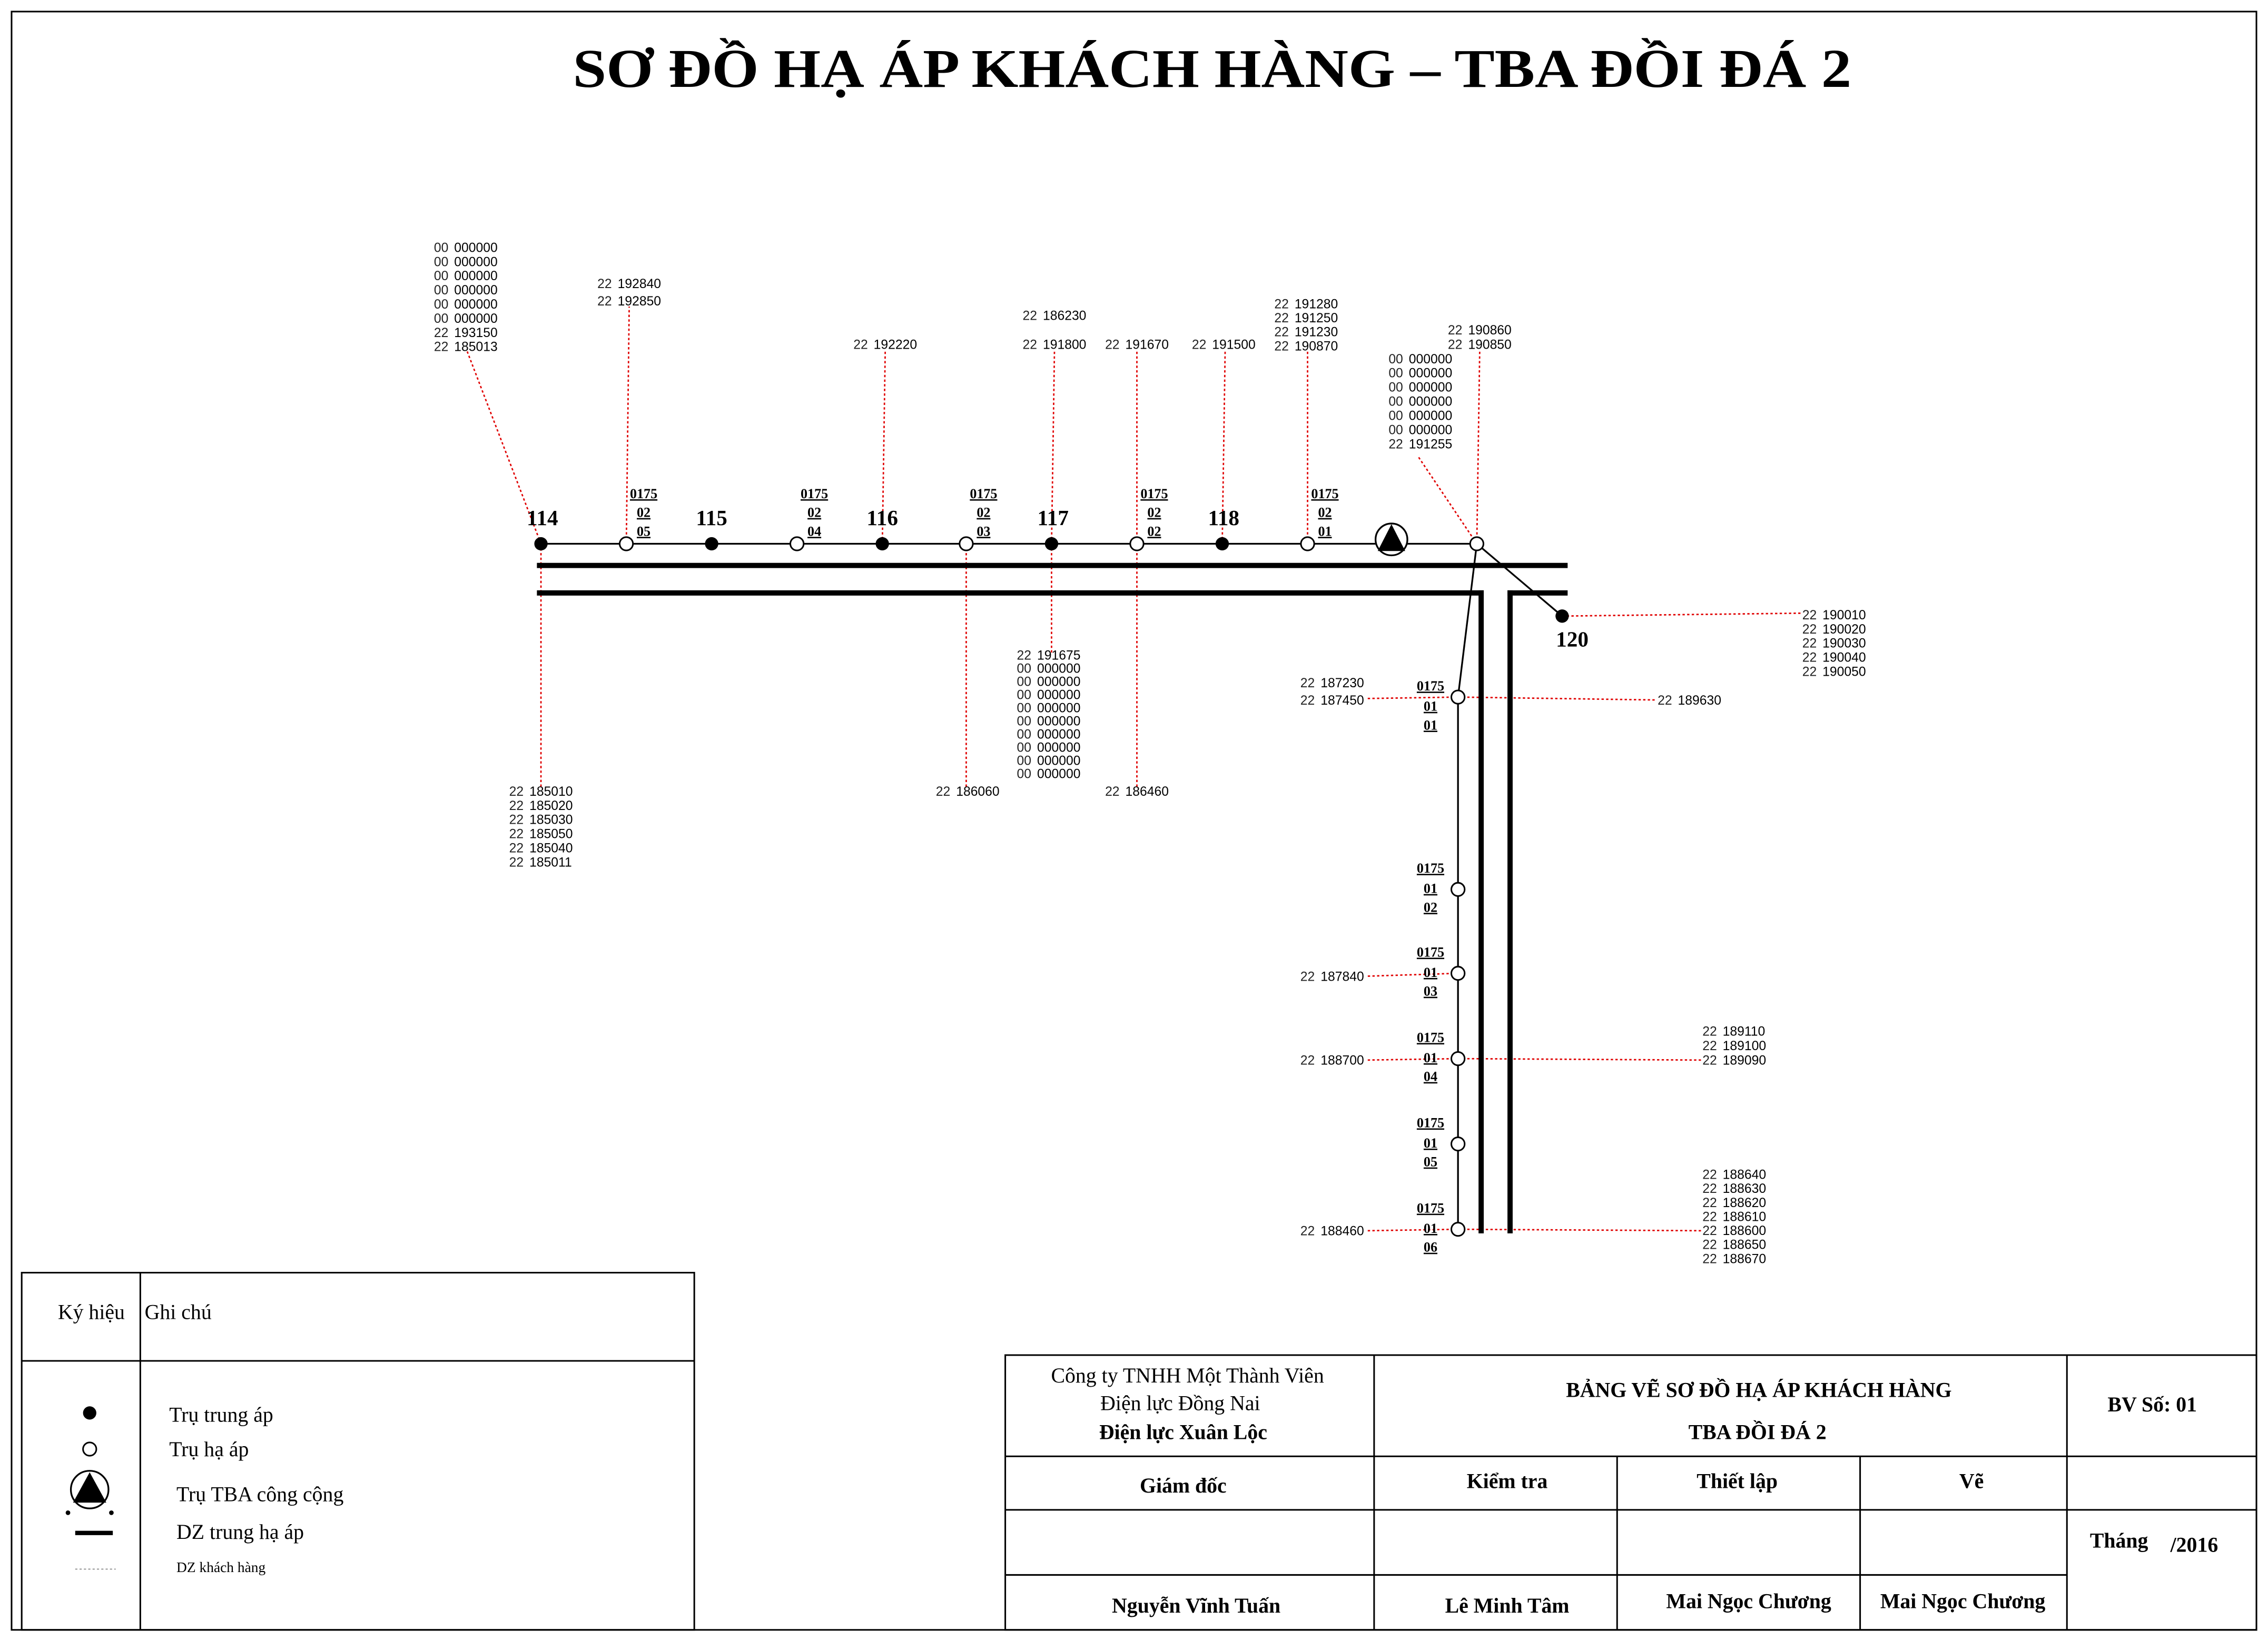 The height and width of the screenshot is (1640, 2268). I want to click on lv-junction-pole, so click(1476, 543).